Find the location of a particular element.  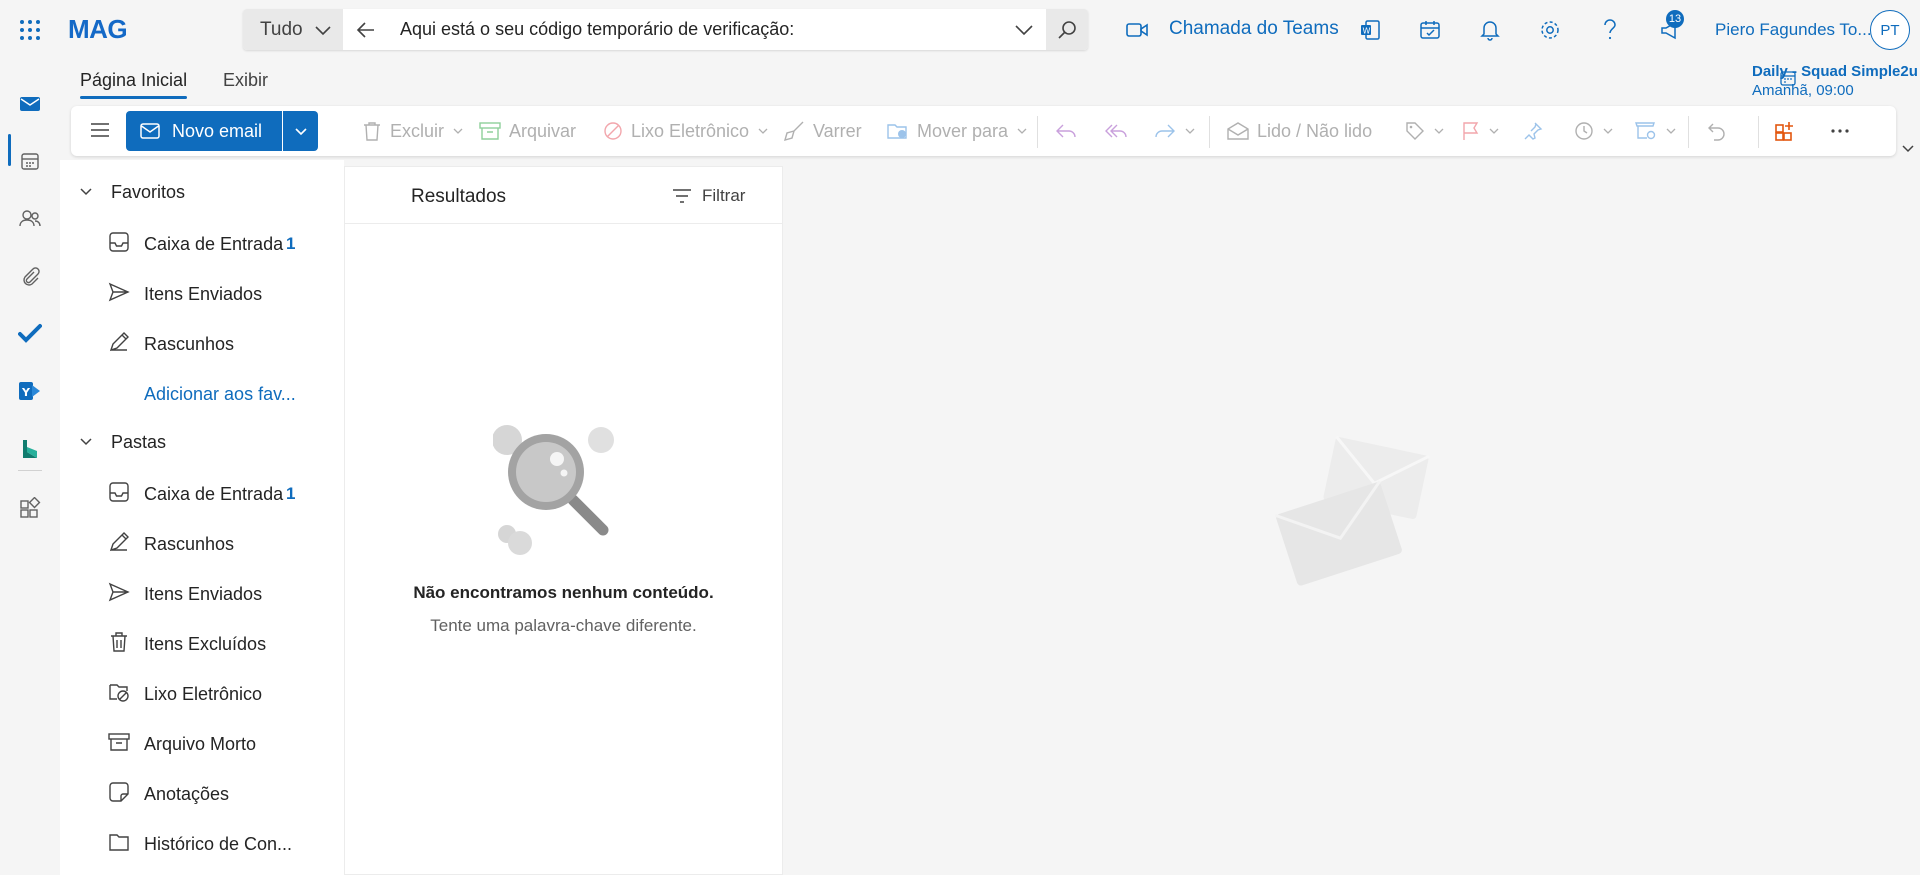

bookings-icon is located at coordinates (30, 449).